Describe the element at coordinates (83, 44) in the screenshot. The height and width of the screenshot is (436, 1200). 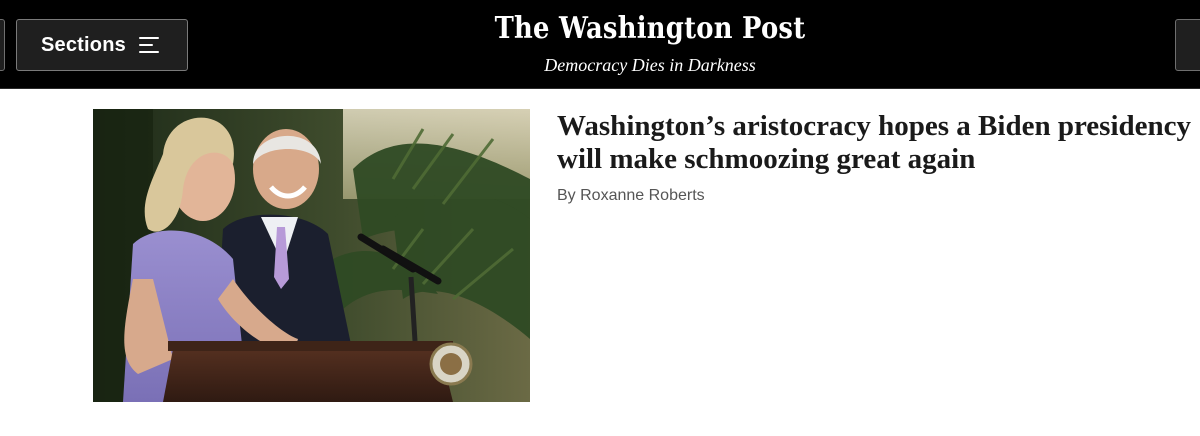
I see `sections-label: Sections` at that location.